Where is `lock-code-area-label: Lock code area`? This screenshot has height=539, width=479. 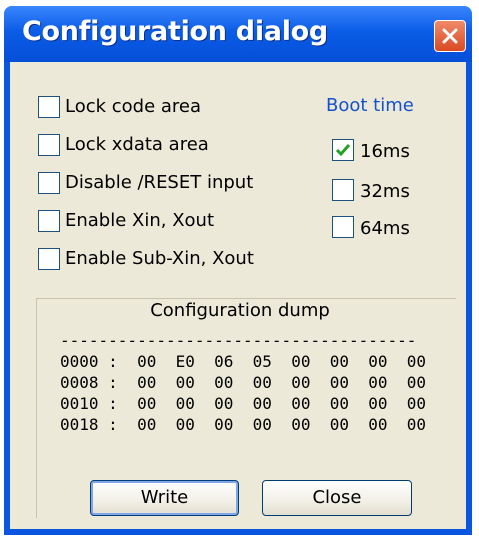 lock-code-area-label: Lock code area is located at coordinates (133, 106).